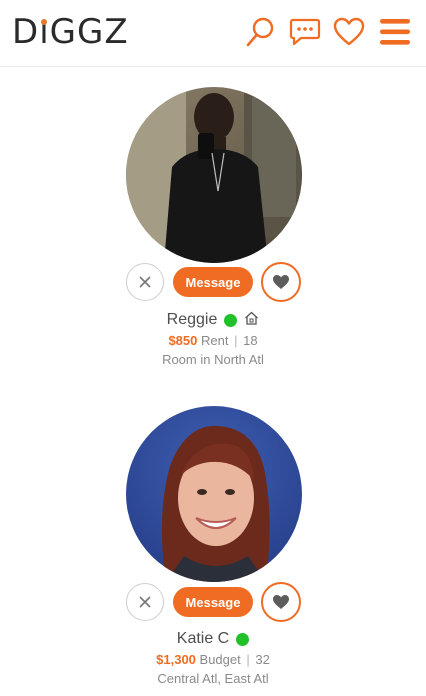 This screenshot has height=696, width=426. I want to click on age: 18, so click(250, 340).